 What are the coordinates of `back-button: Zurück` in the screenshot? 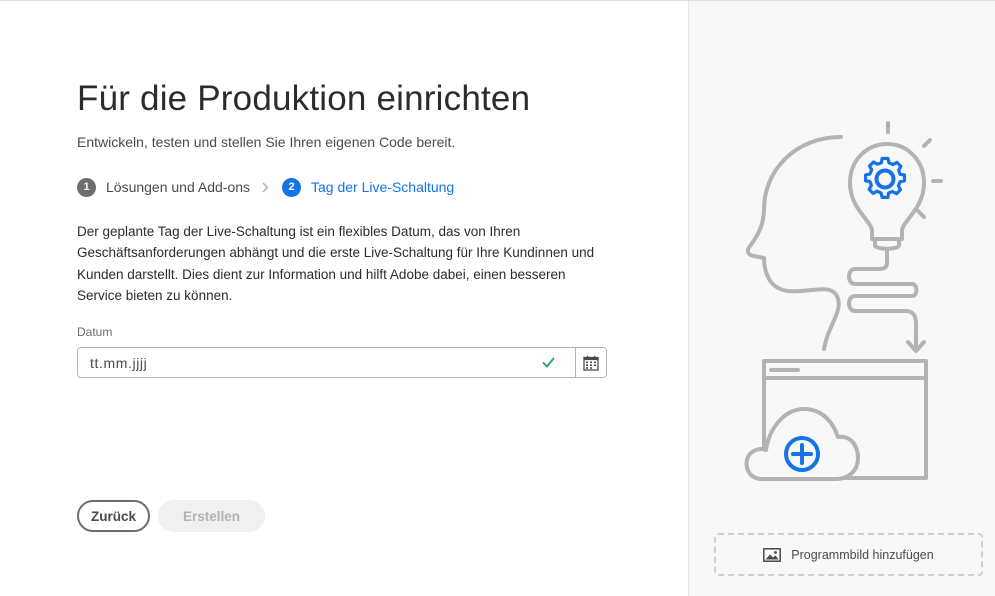 It's located at (113, 516).